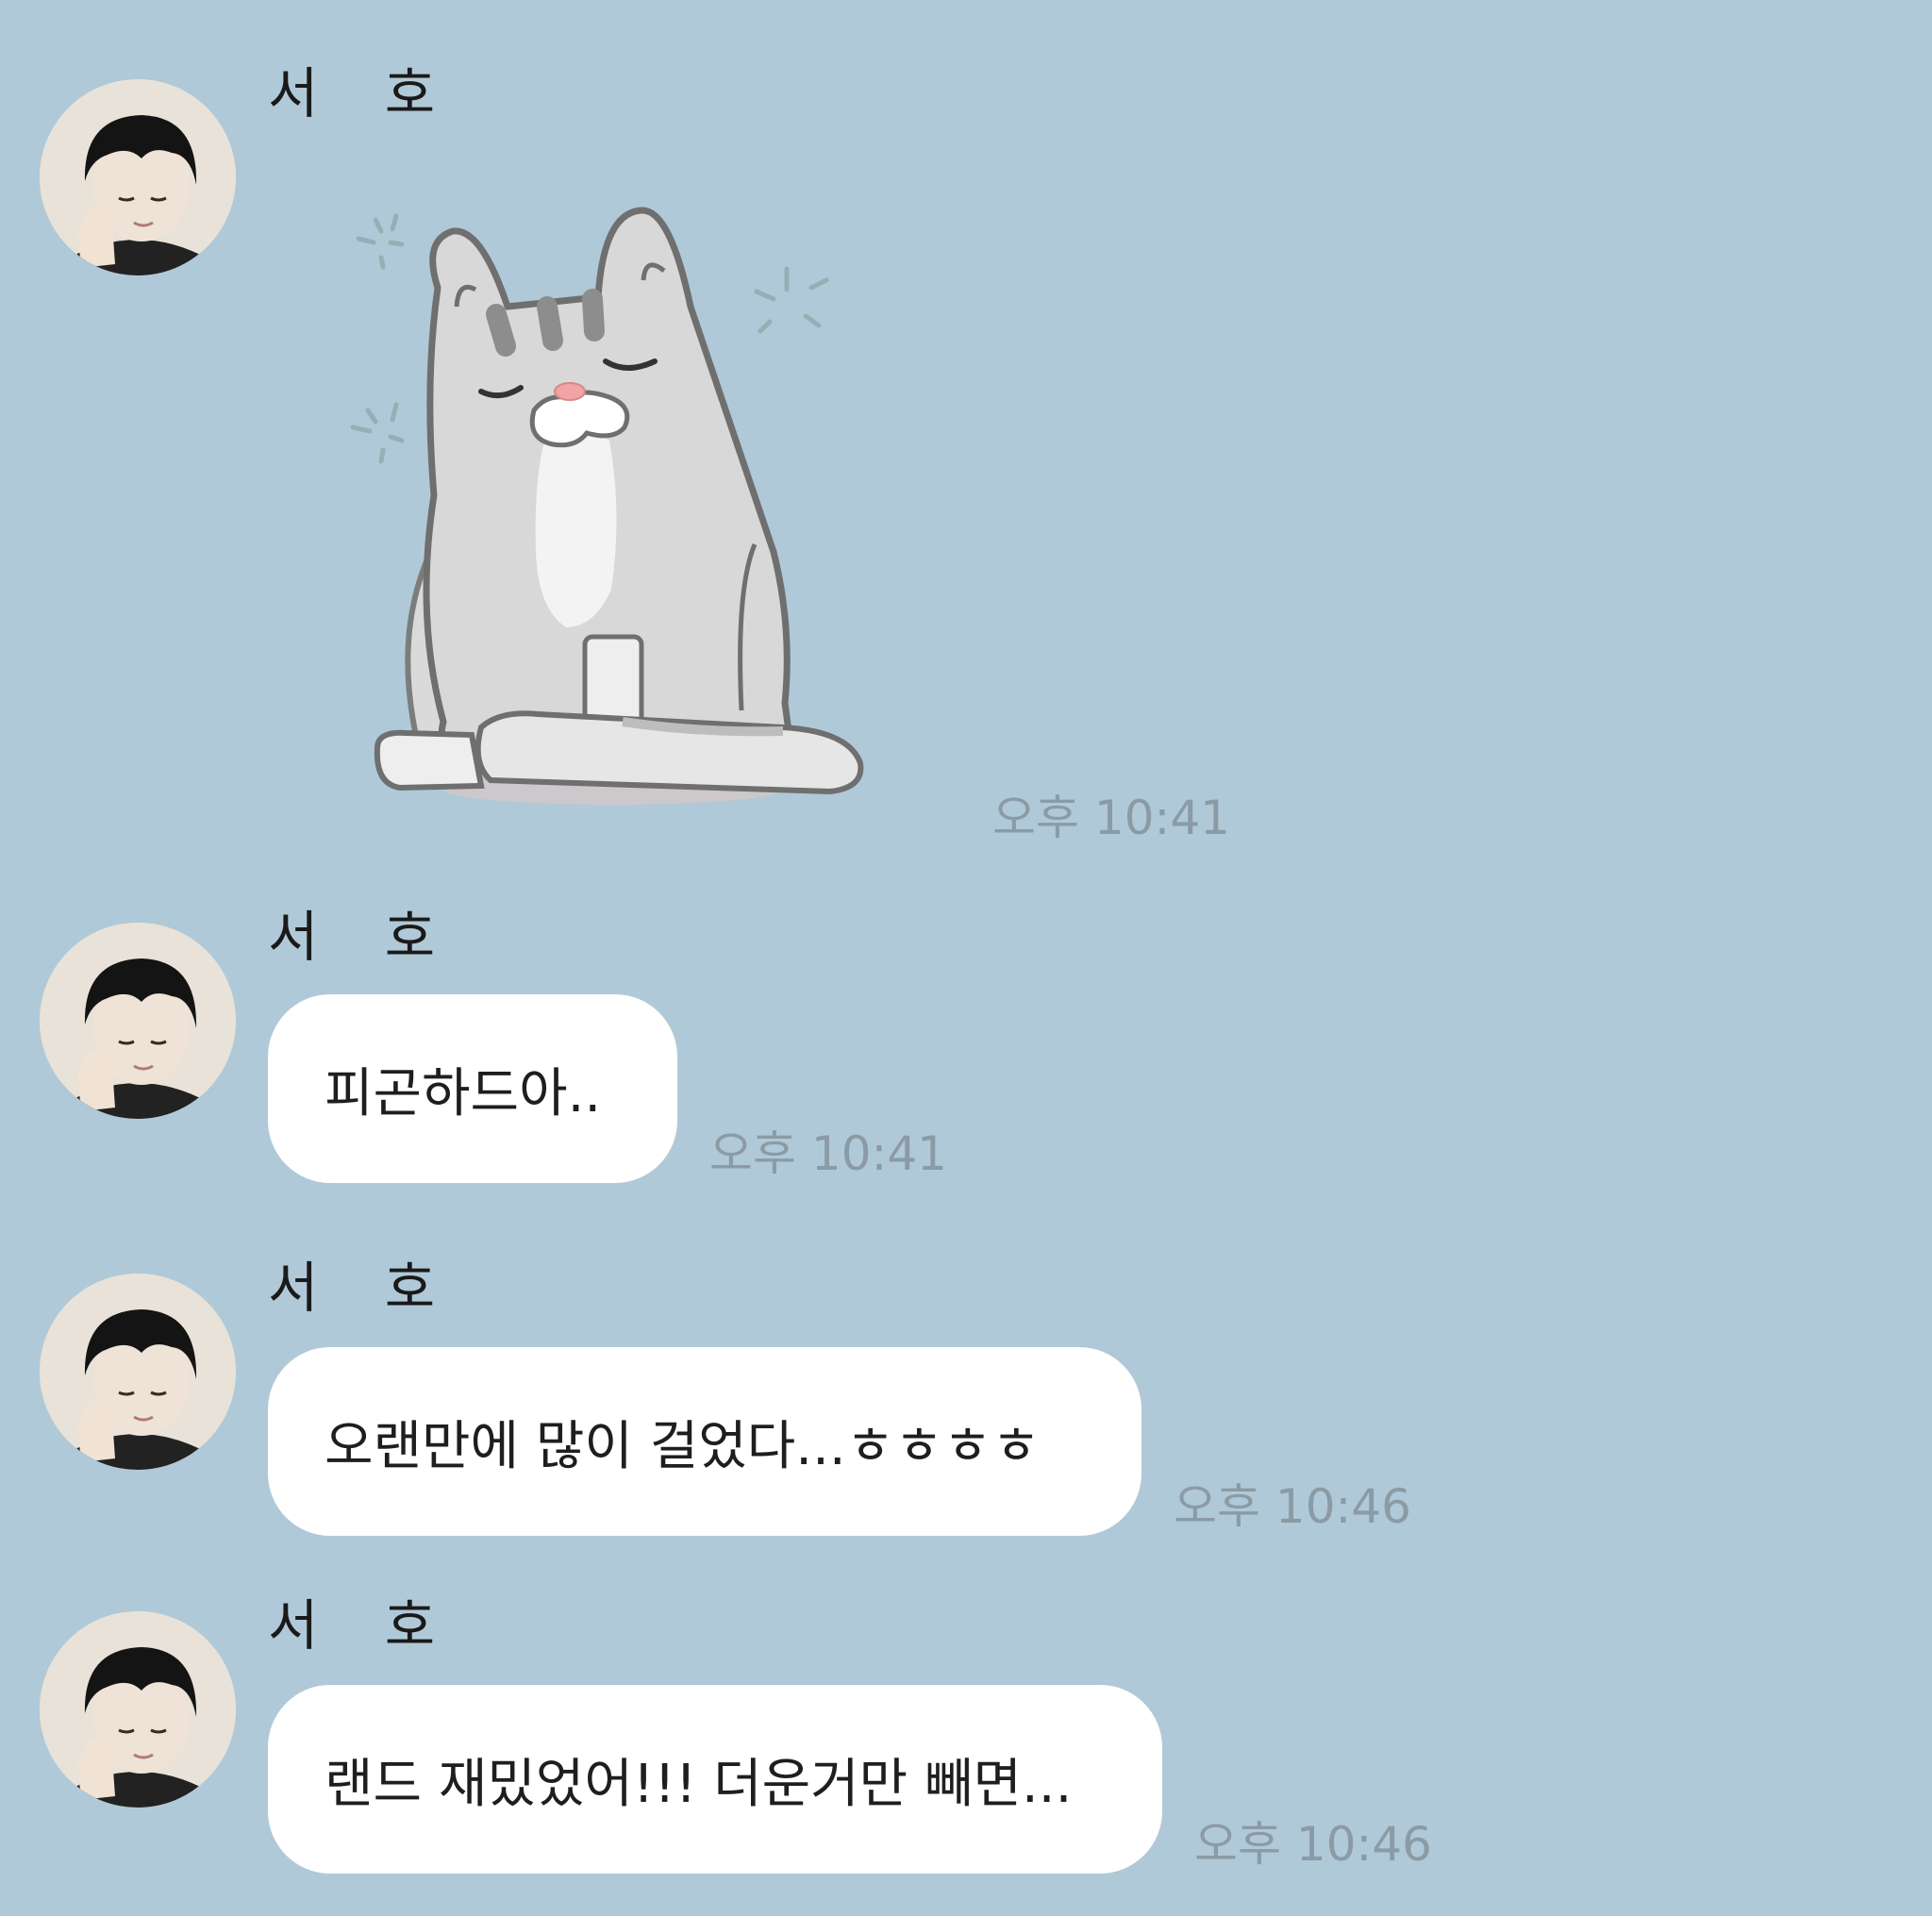 Image resolution: width=1932 pixels, height=1916 pixels. I want to click on message-text: 피곤하드아.., so click(464, 1093).